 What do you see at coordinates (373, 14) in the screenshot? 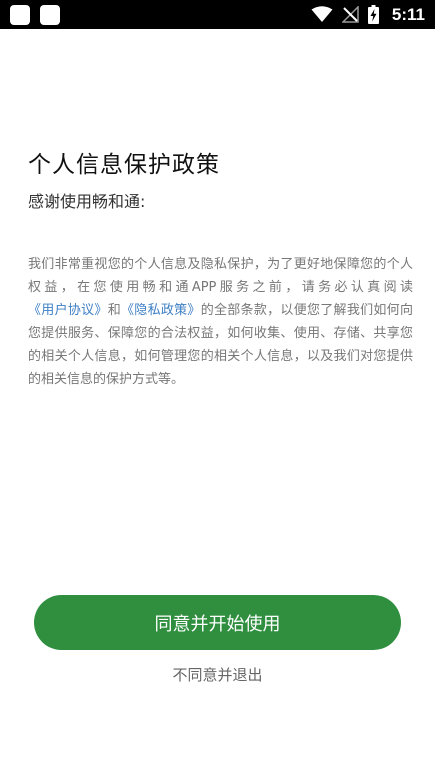
I see `battery-charging-icon` at bounding box center [373, 14].